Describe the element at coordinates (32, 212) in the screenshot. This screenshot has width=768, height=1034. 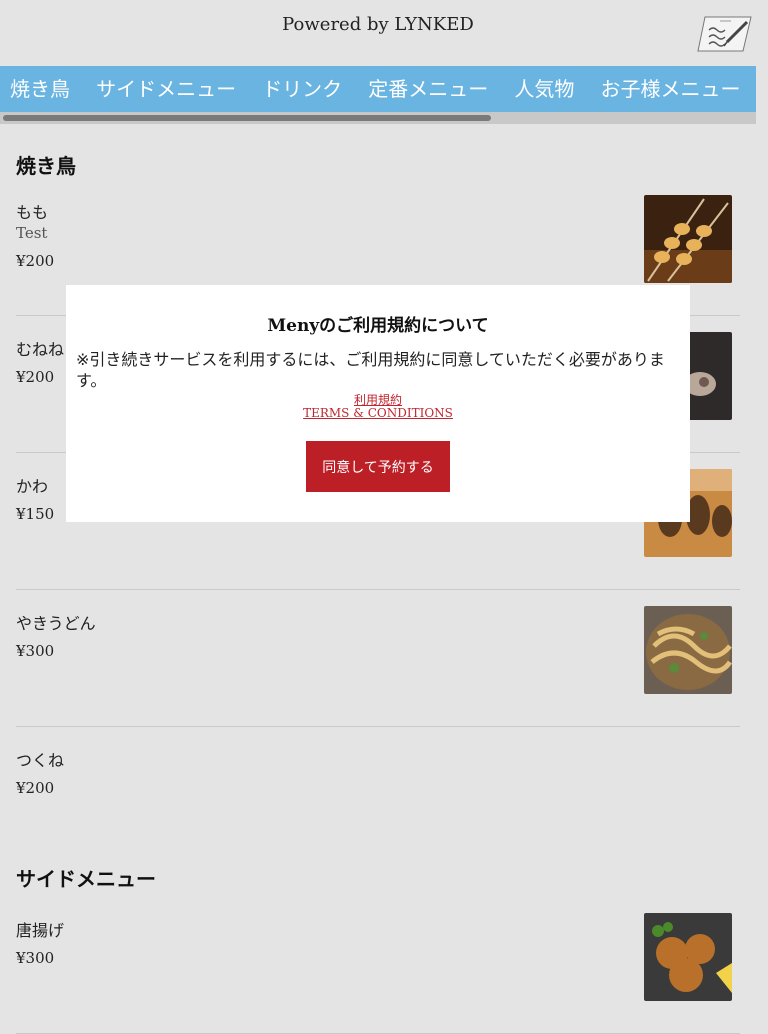
I see `item-name: もも` at that location.